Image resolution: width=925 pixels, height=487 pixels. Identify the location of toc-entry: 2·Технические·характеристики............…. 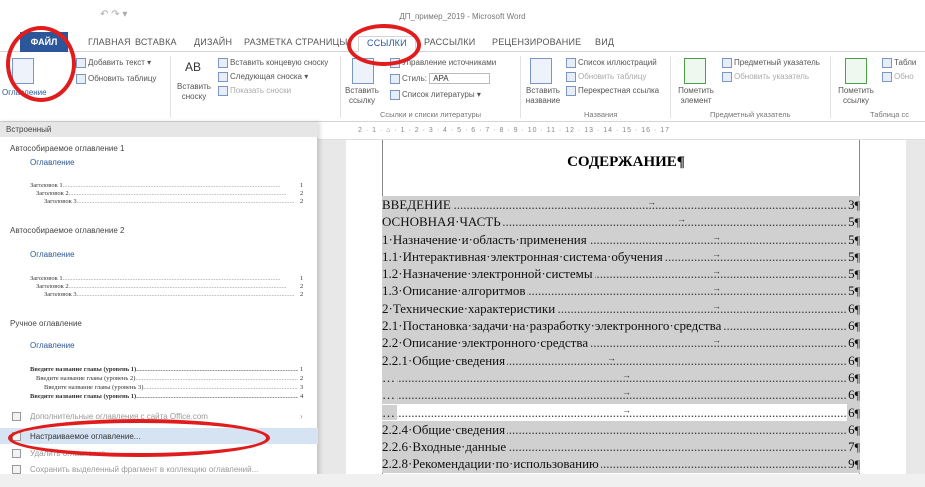
(621, 308).